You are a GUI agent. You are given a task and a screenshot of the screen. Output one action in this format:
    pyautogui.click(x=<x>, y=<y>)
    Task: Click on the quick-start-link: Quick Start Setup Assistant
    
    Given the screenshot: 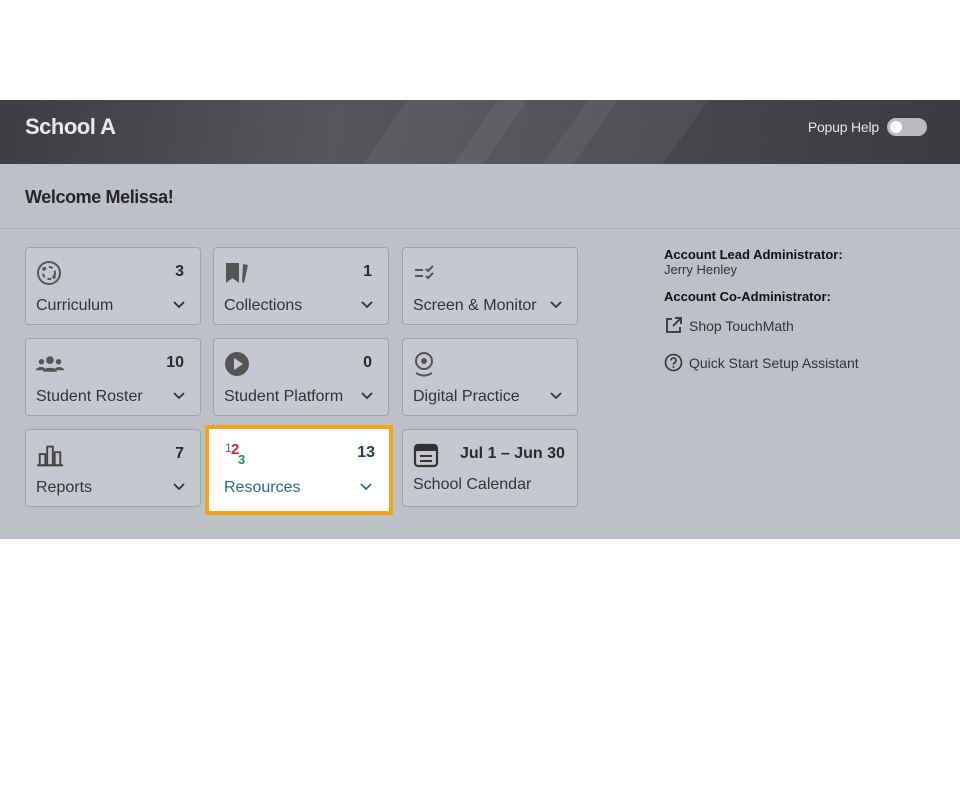 What is the action you would take?
    pyautogui.click(x=794, y=362)
    